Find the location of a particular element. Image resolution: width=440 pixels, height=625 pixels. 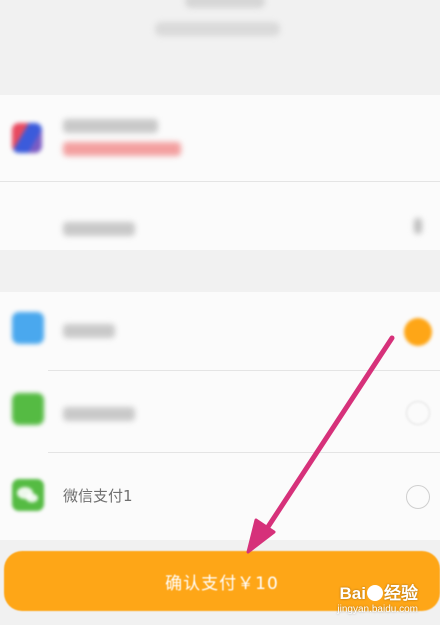

annotation-arrow is located at coordinates (320, 444).